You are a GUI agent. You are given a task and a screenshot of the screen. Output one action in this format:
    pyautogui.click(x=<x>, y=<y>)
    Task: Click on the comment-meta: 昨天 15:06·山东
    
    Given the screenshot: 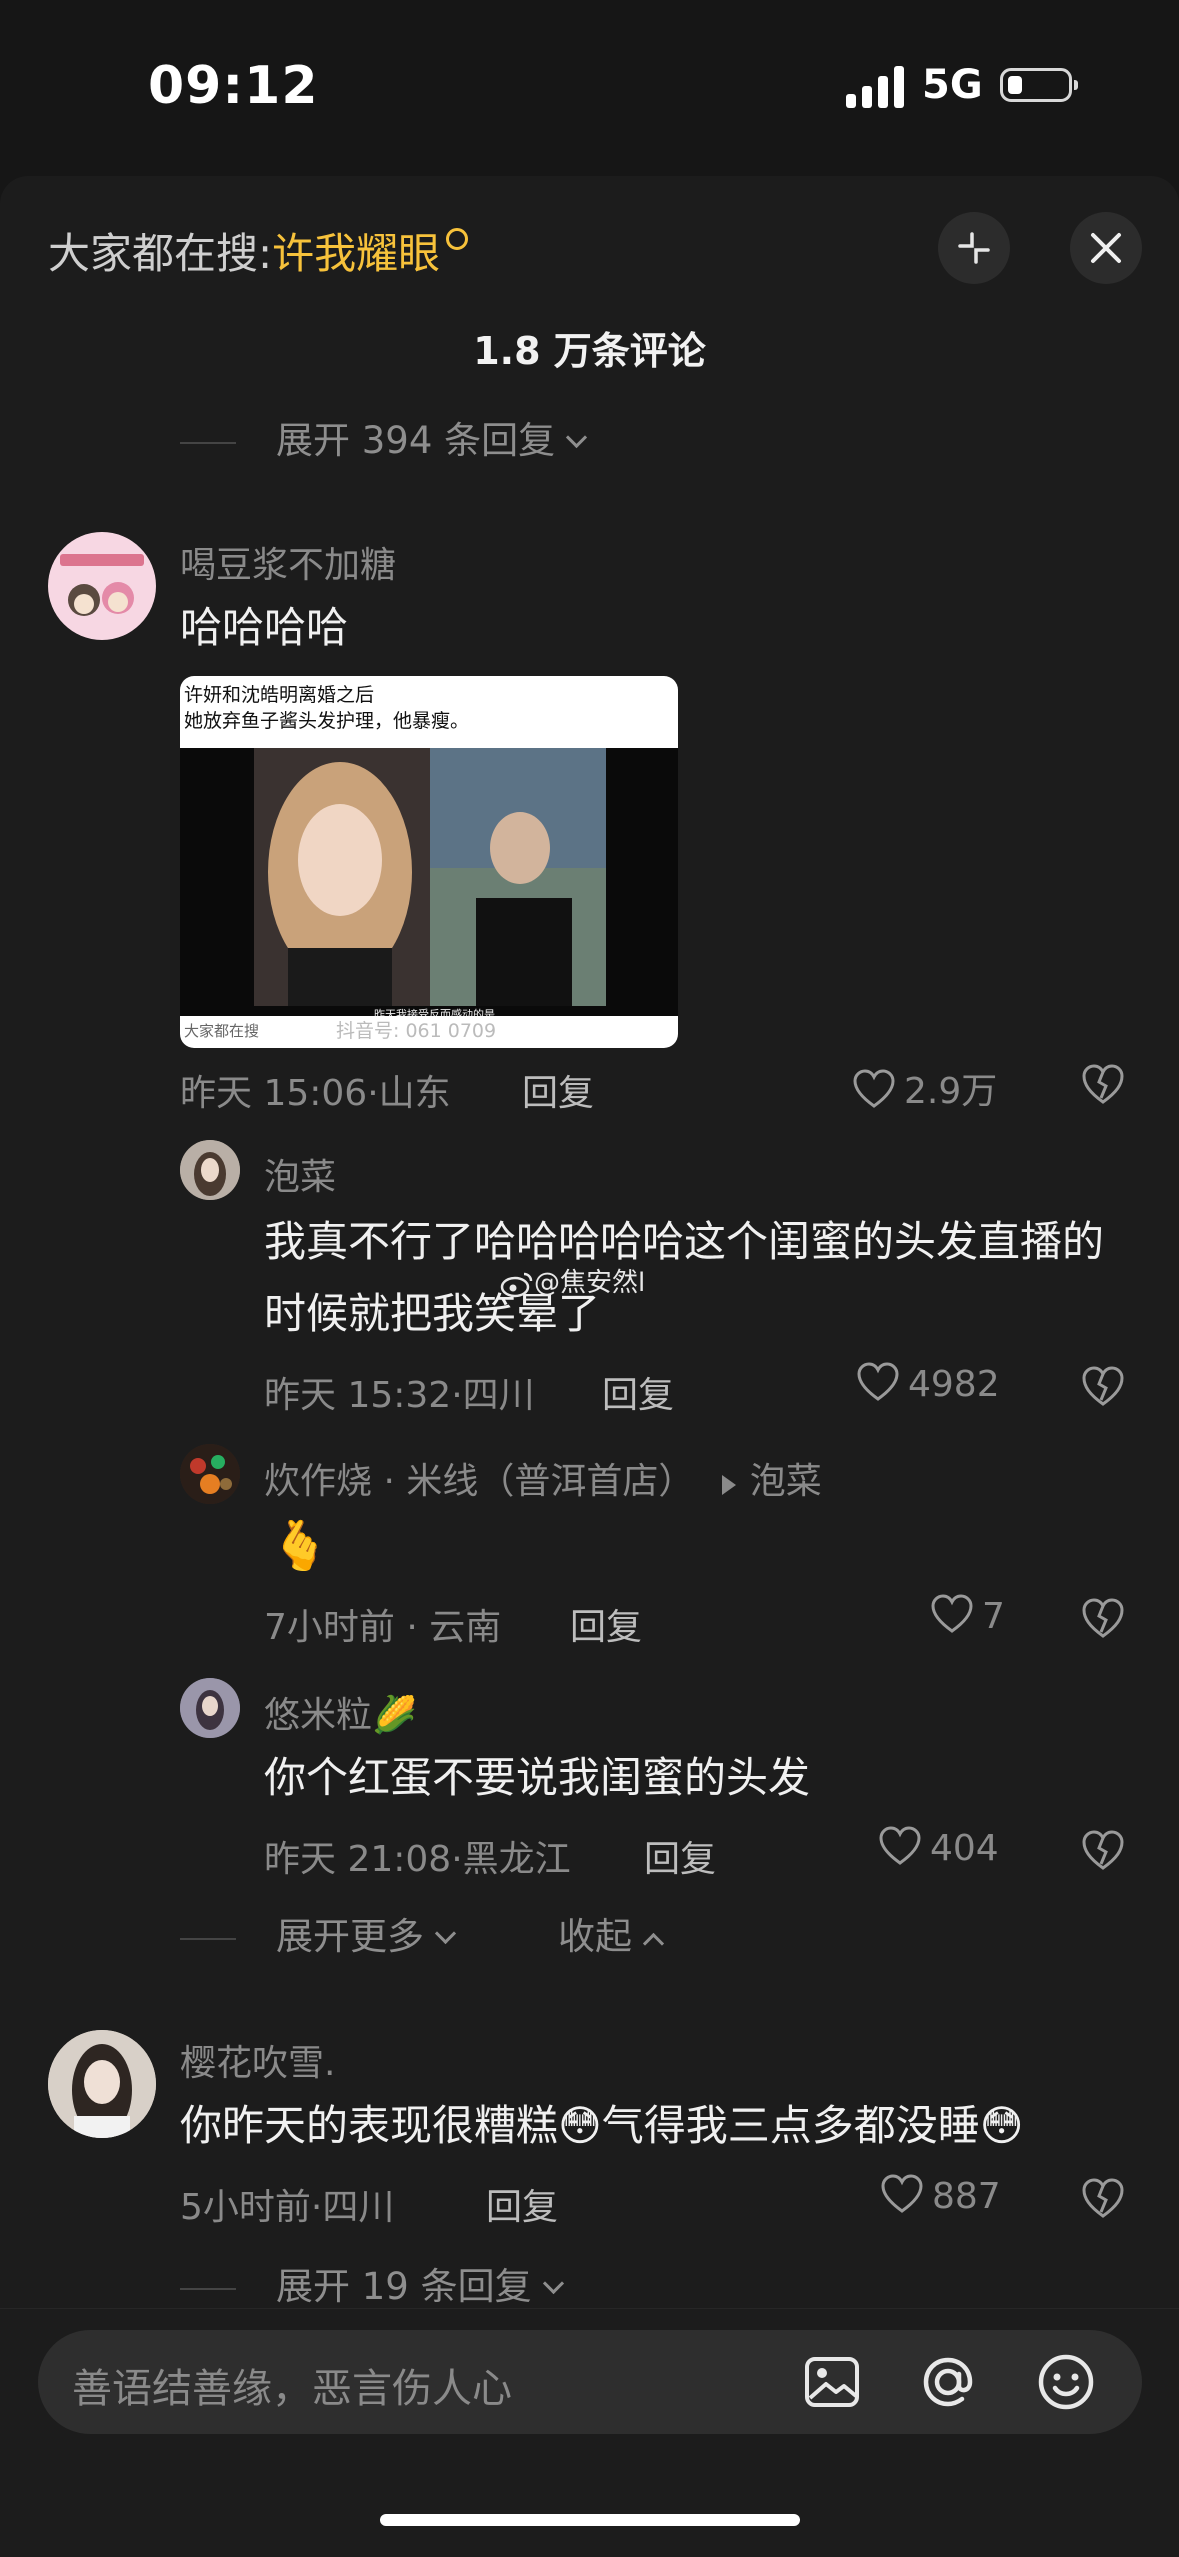 What is the action you would take?
    pyautogui.click(x=315, y=1093)
    